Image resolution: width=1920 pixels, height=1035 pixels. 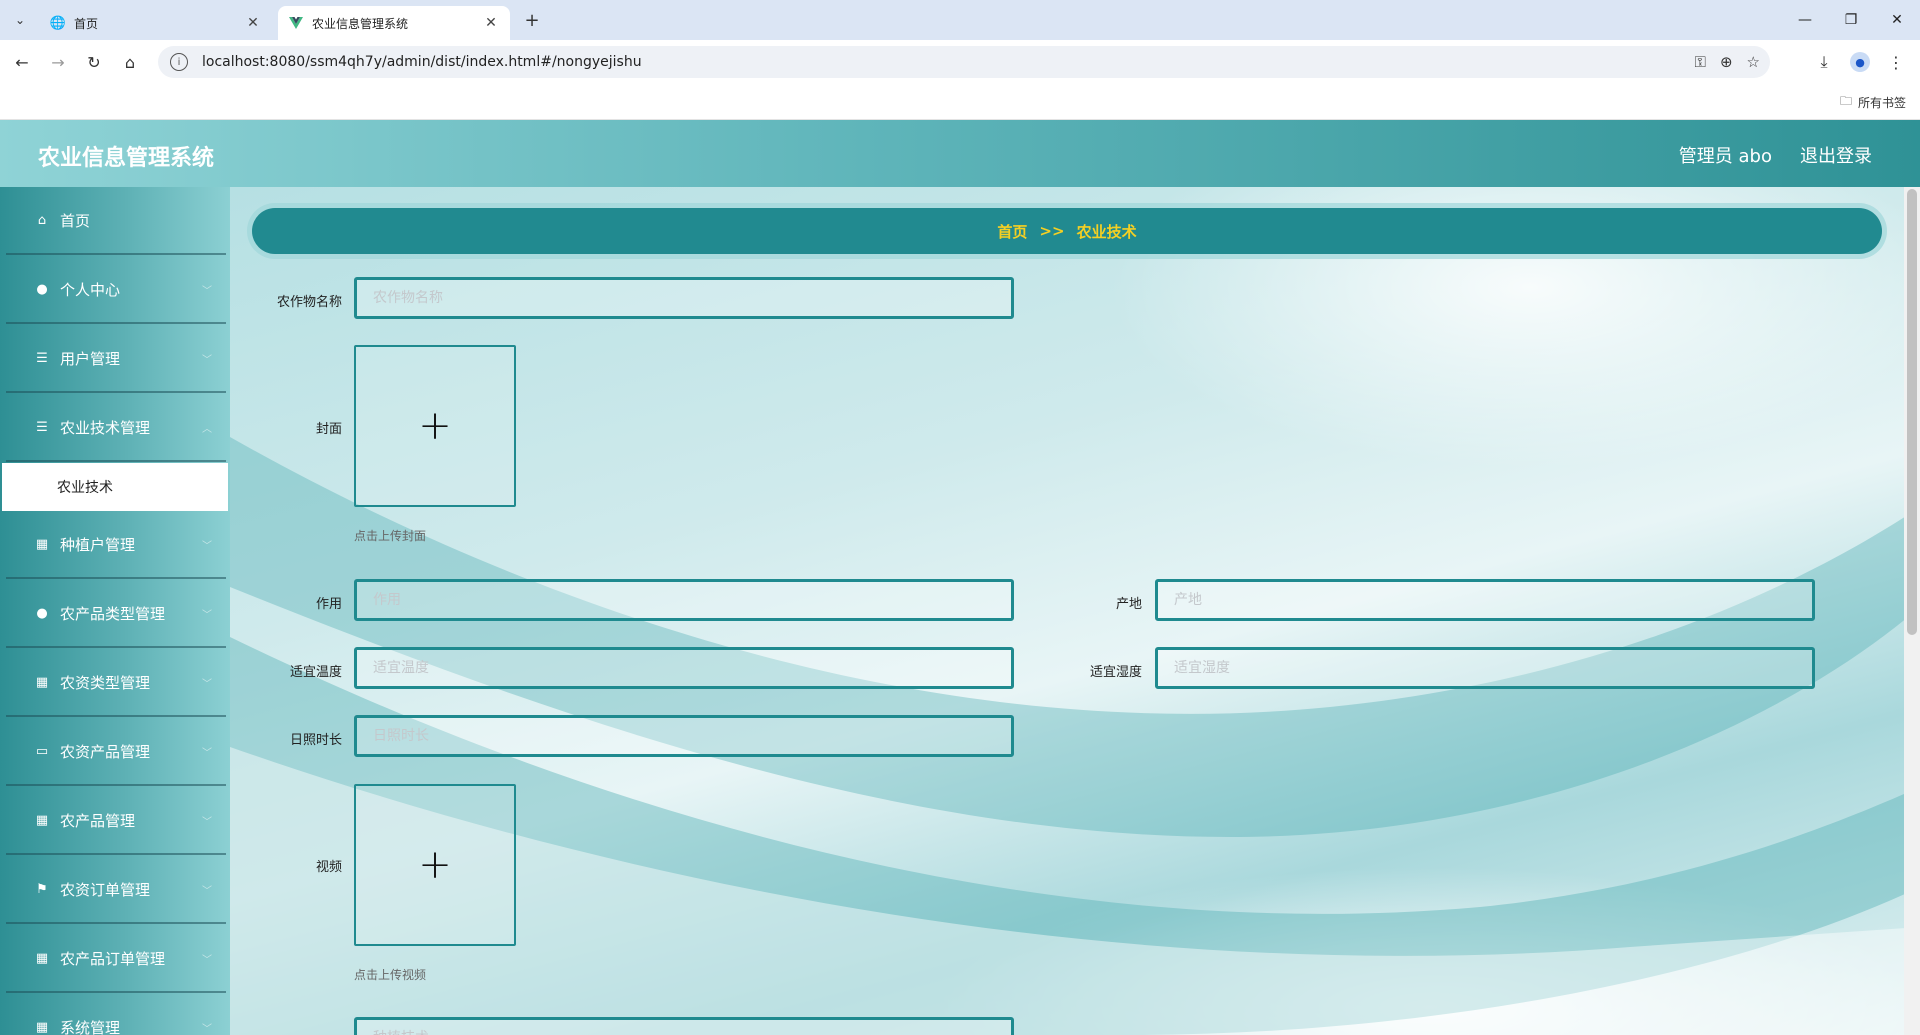 I want to click on sidebar-item-label: 农资订单管理, so click(x=105, y=889).